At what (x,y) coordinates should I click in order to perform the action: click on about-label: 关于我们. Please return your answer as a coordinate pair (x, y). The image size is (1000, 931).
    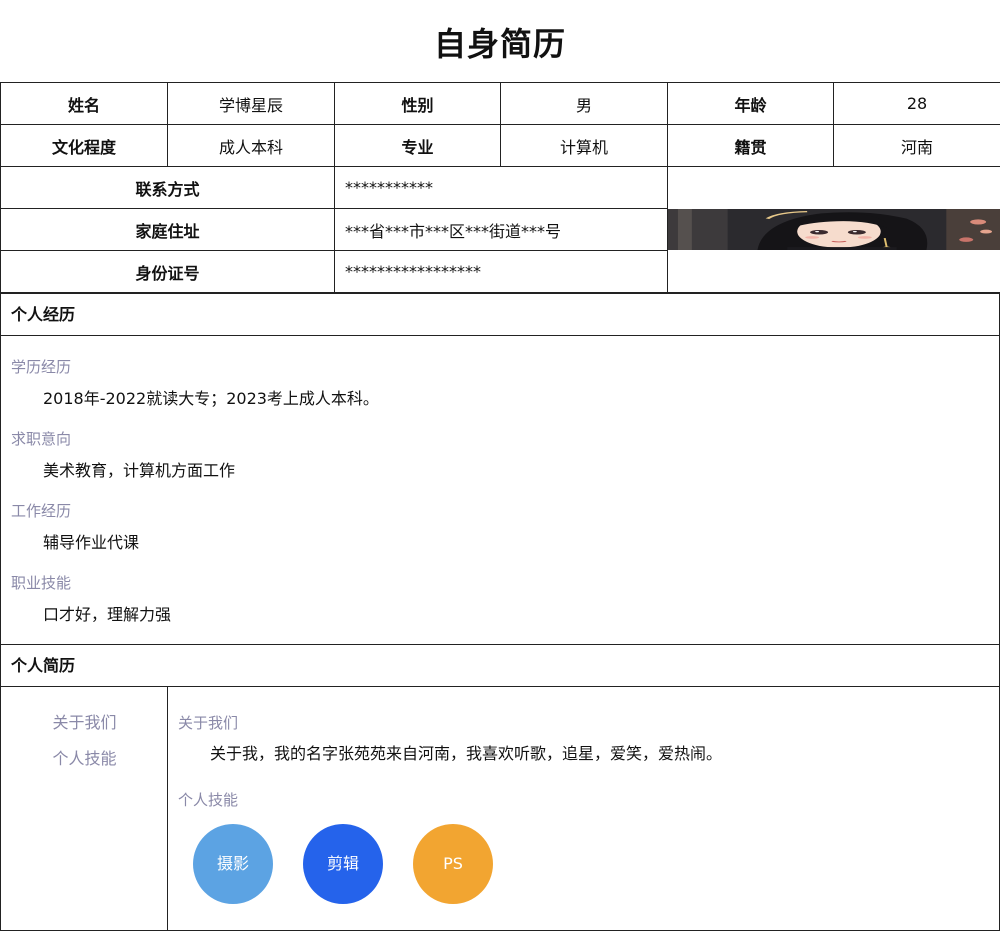
    Looking at the image, I should click on (208, 723).